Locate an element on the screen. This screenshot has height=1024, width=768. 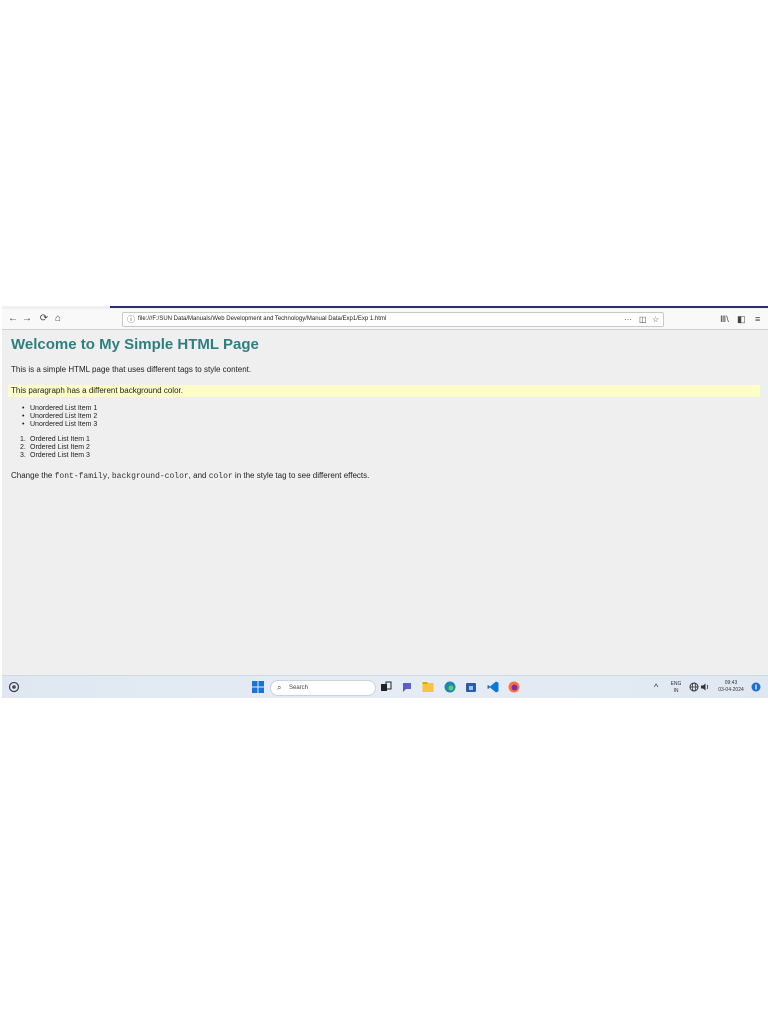
site-info-icon: ⓘ is located at coordinates (131, 319).